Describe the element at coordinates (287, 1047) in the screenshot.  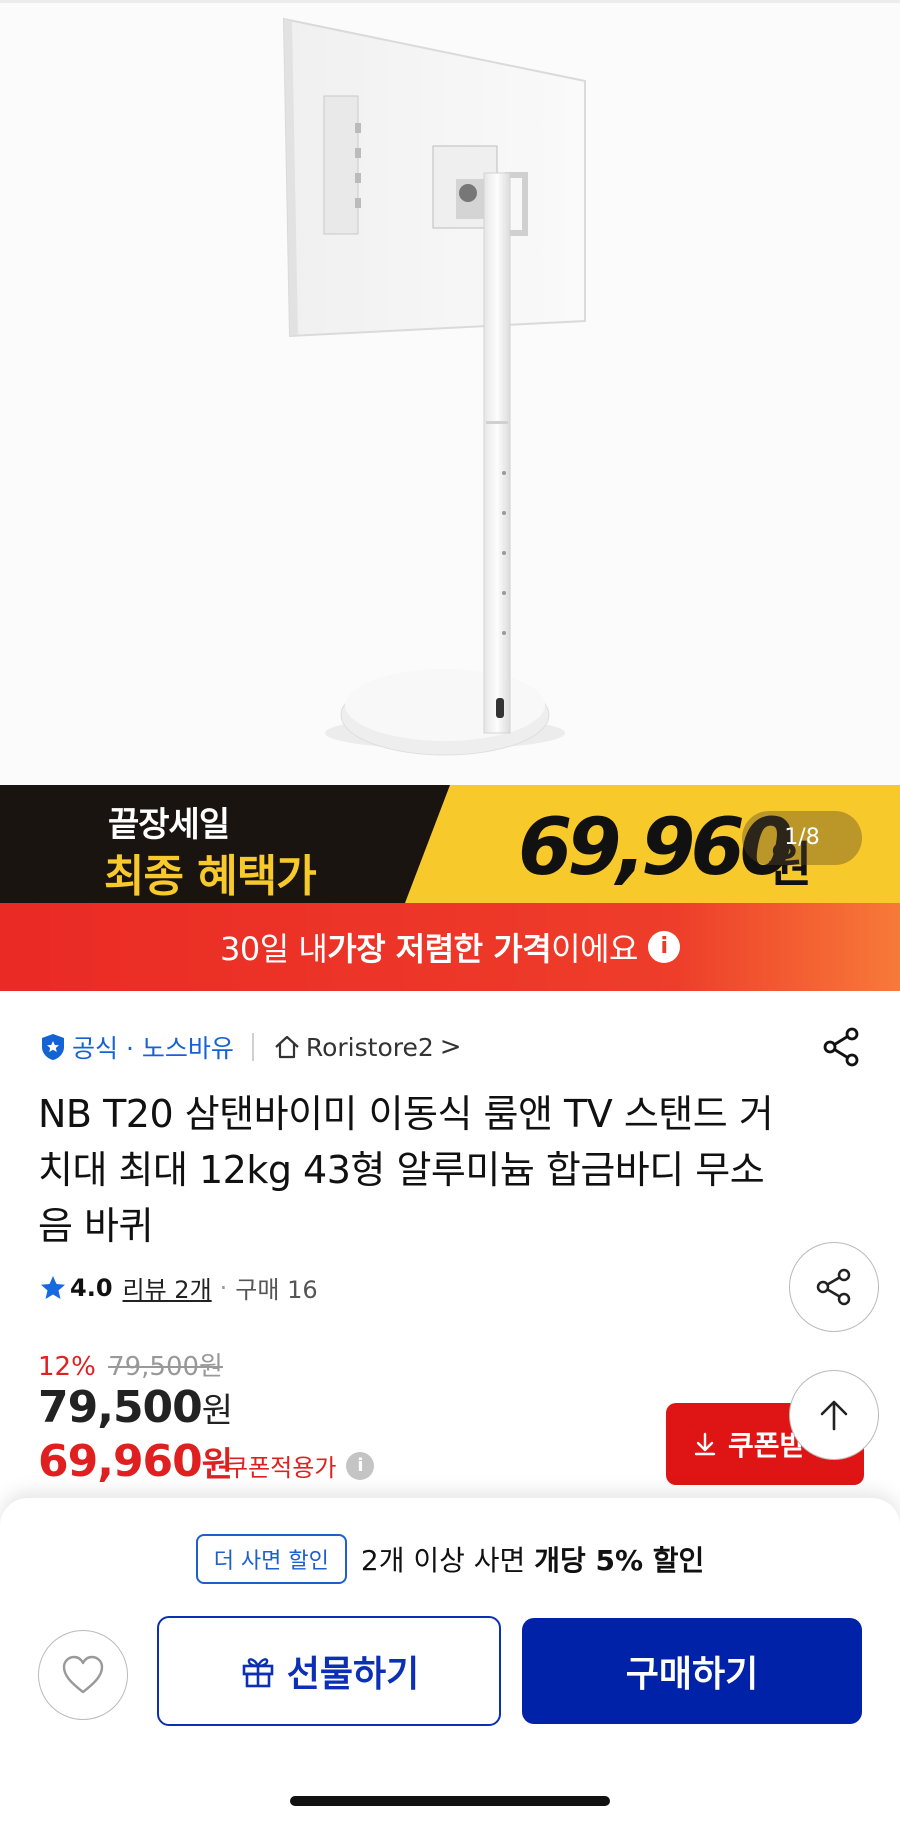
I see `store-home-icon` at that location.